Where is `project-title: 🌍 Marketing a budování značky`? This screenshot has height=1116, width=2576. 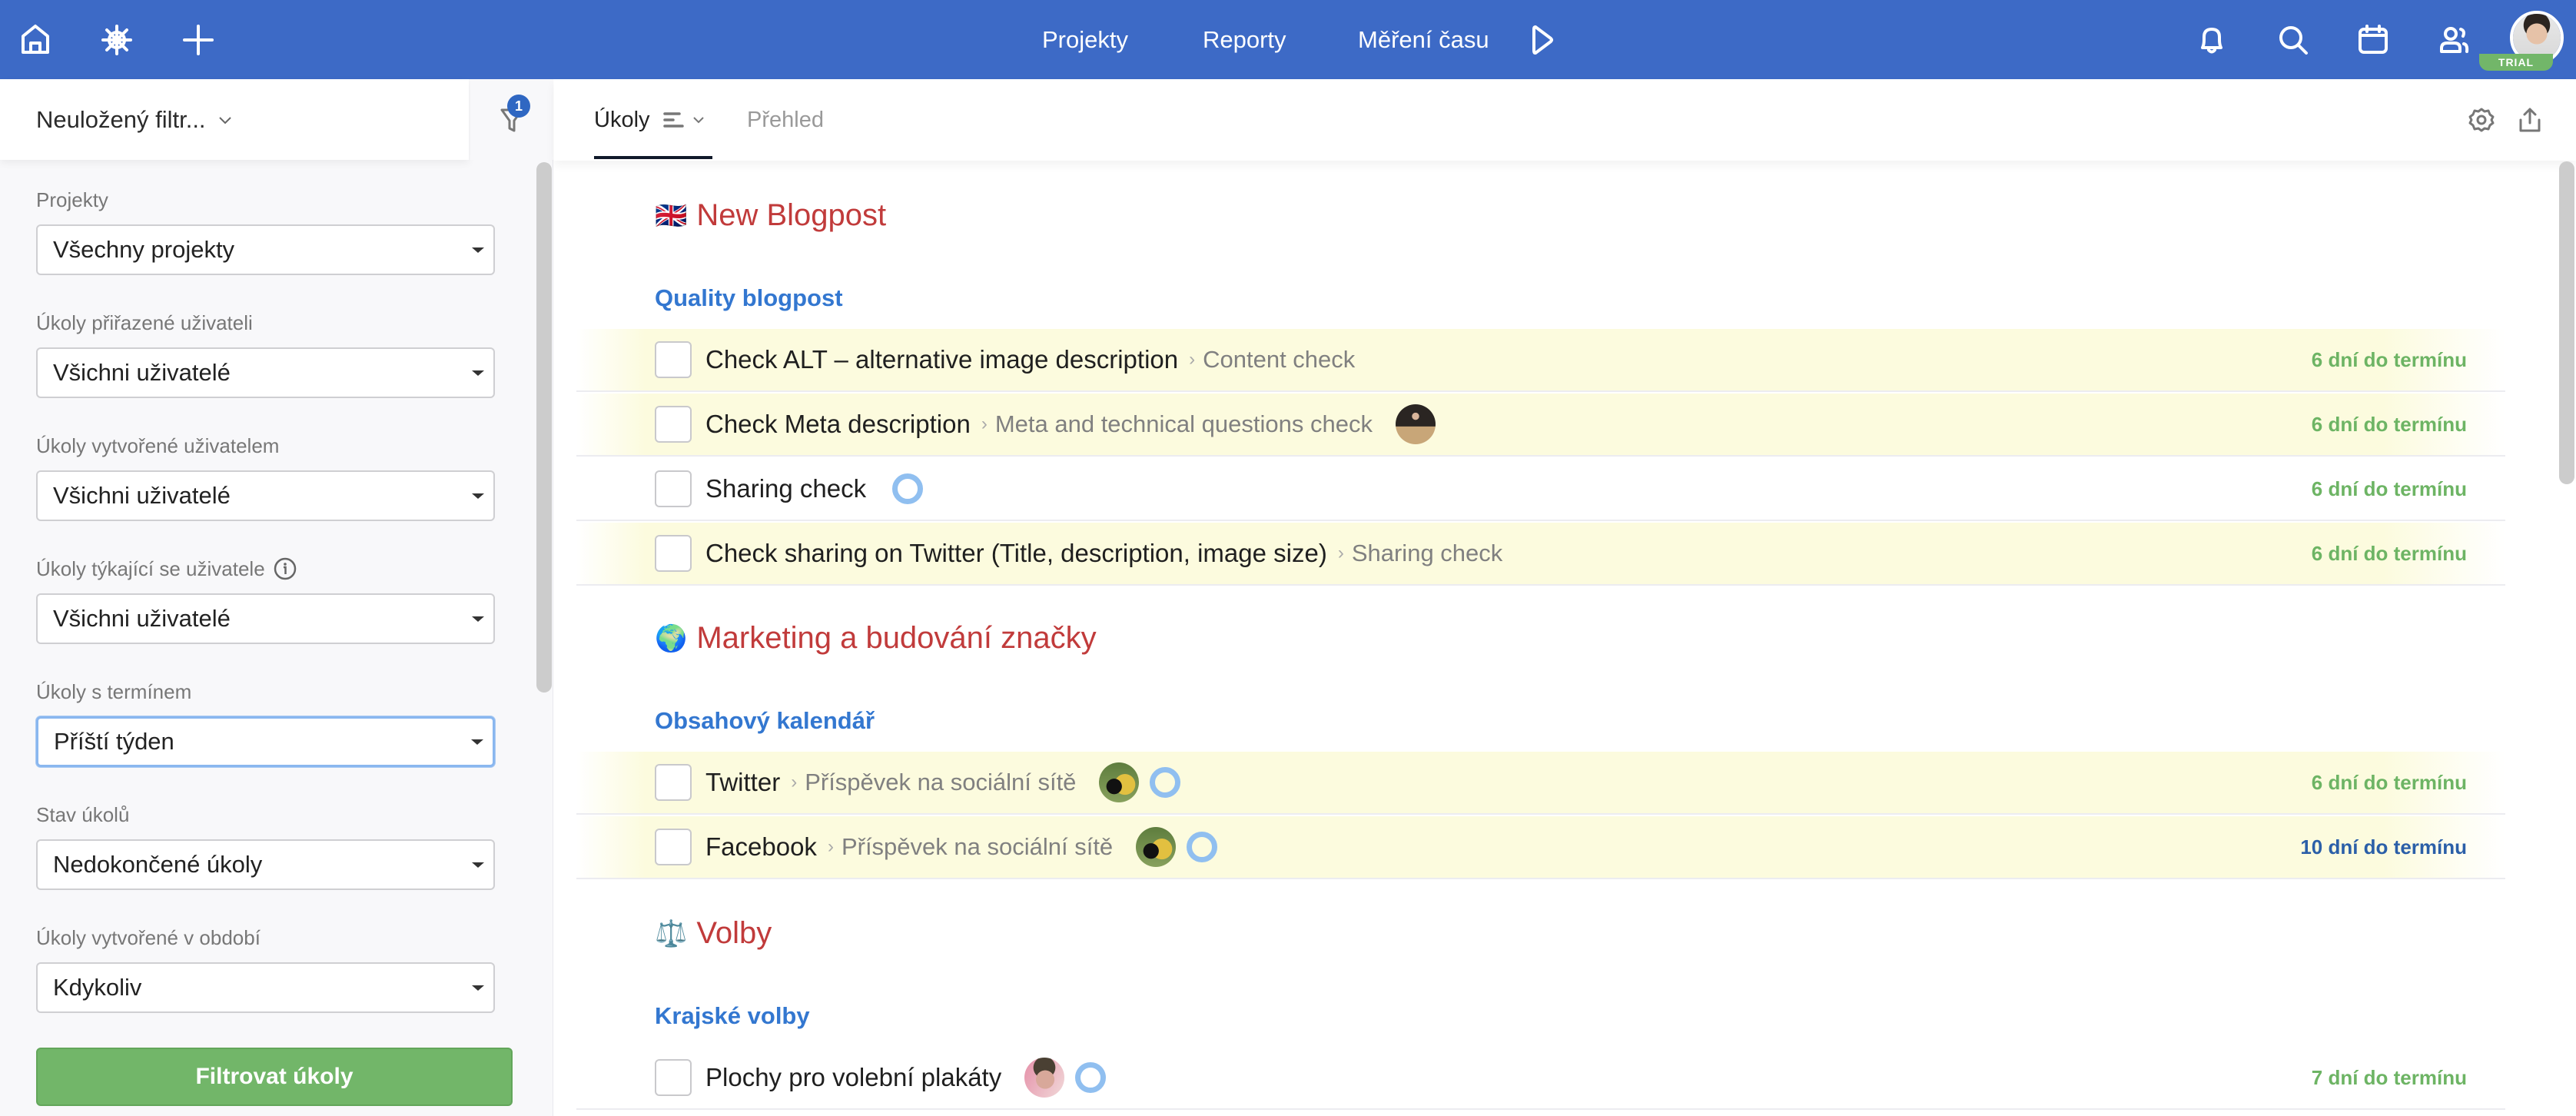 project-title: 🌍 Marketing a budování značky is located at coordinates (876, 638).